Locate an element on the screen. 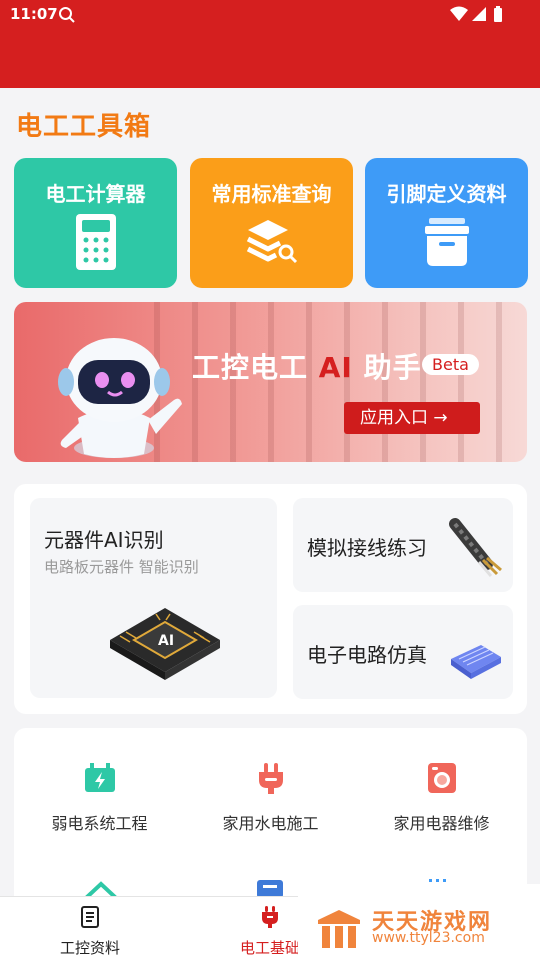 This screenshot has width=540, height=960. watermark-url: www.ttyl23.com is located at coordinates (428, 938).